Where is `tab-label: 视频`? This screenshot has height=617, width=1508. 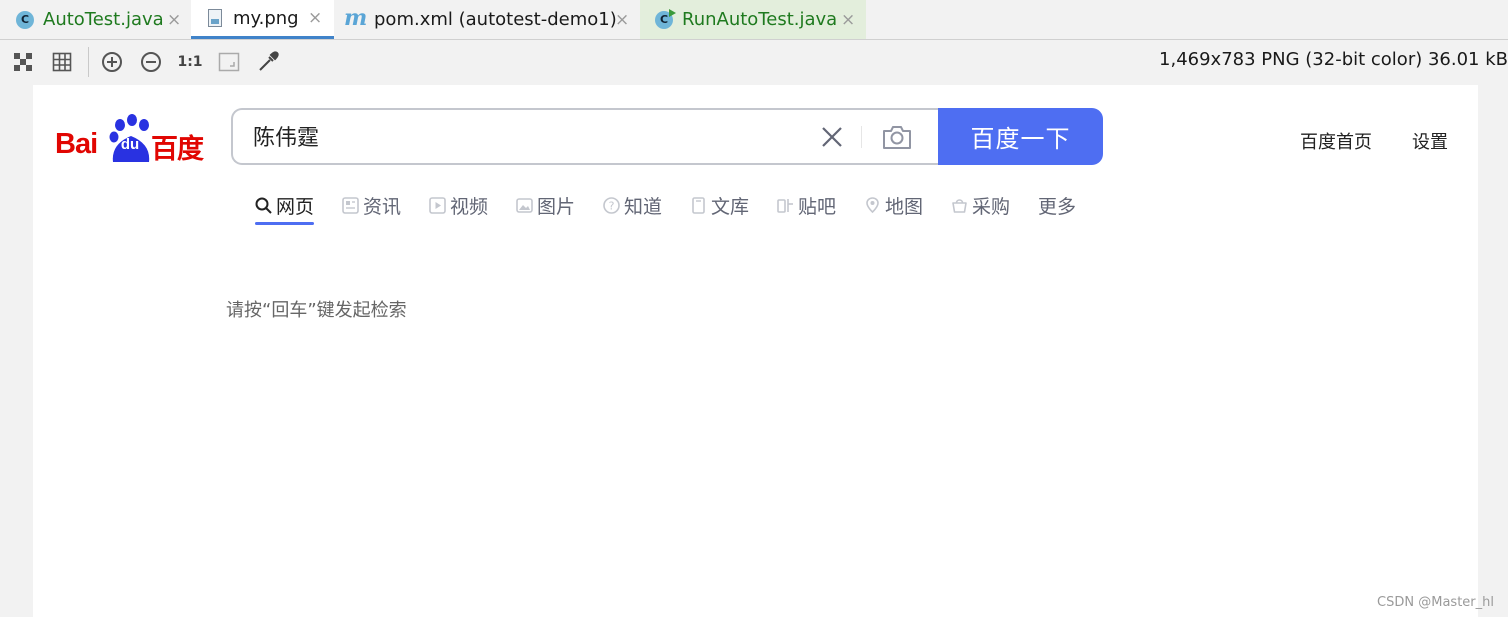
tab-label: 视频 is located at coordinates (469, 206).